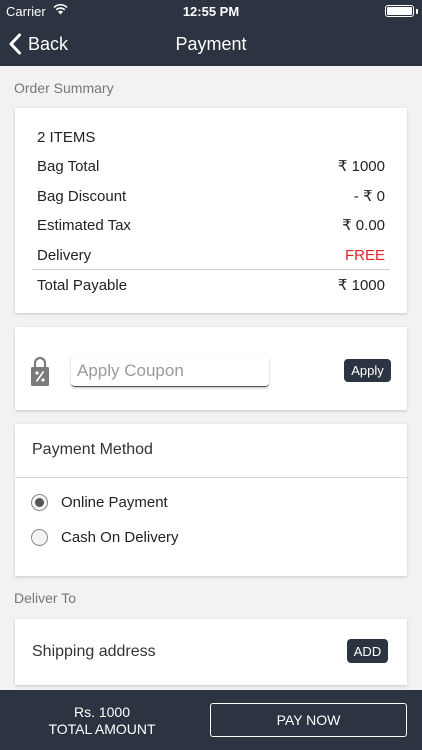  I want to click on total-amount-block: Rs. 1000 TOTAL AMOUNT, so click(102, 721).